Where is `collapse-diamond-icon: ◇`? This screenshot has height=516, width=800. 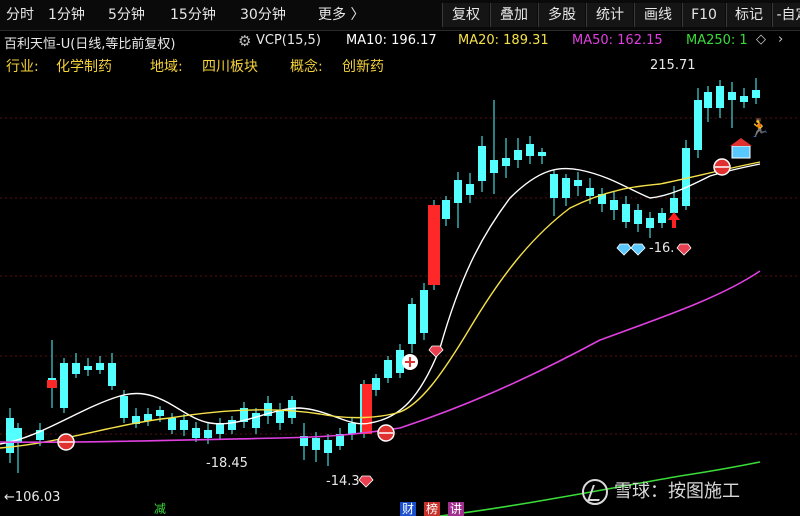 collapse-diamond-icon: ◇ is located at coordinates (761, 39).